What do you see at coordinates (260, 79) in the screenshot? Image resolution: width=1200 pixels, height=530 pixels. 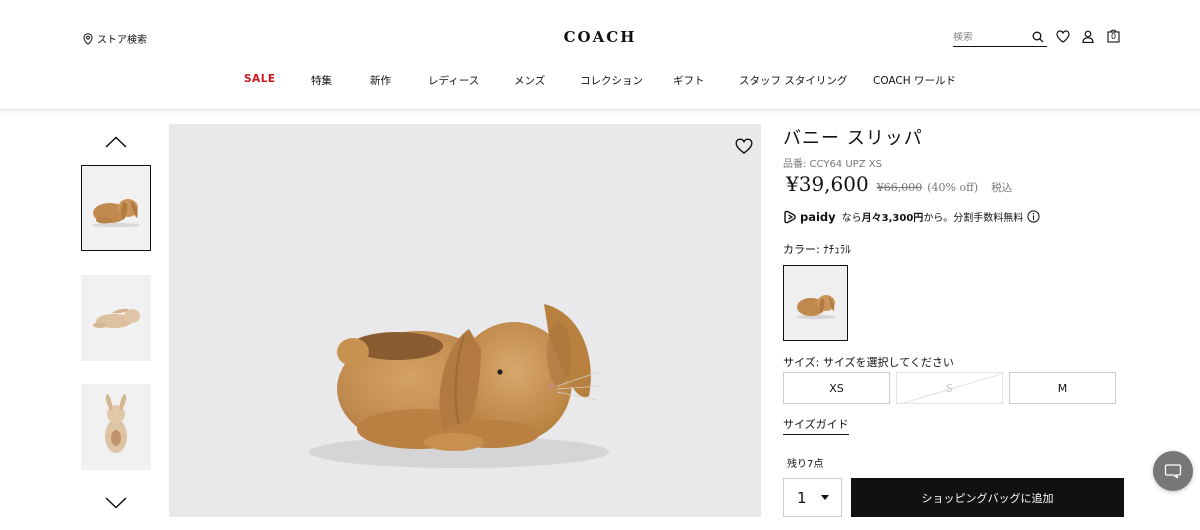 I see `nav-item-sale: SALE` at bounding box center [260, 79].